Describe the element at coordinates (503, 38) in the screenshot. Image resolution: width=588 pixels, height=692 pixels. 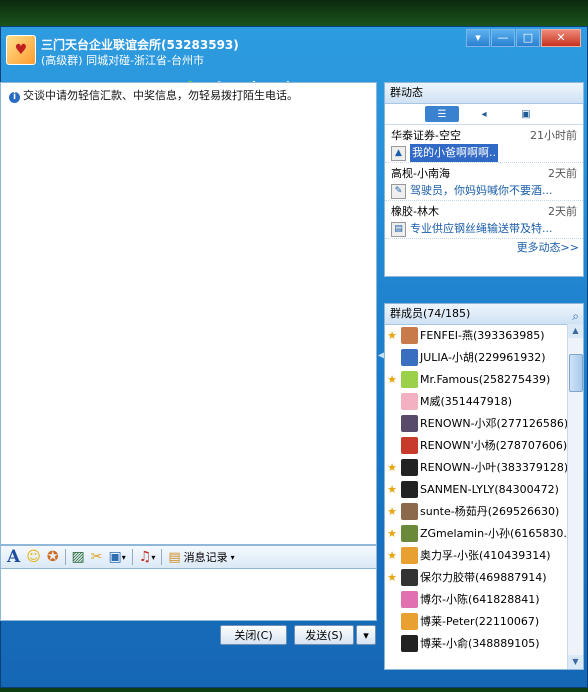
I see `minimize-button: —` at that location.